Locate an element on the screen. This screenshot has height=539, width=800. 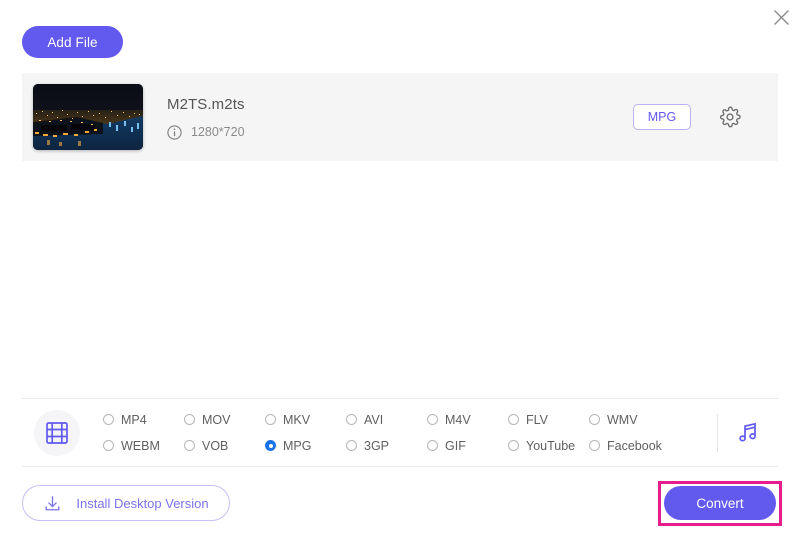
format-option-mp4: MP4 is located at coordinates (143, 420).